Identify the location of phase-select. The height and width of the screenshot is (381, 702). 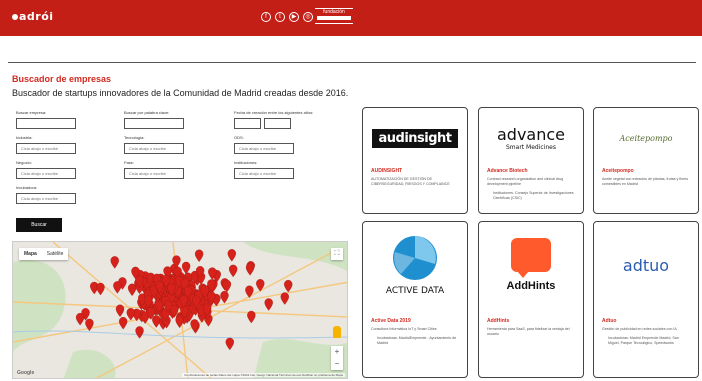
(154, 173).